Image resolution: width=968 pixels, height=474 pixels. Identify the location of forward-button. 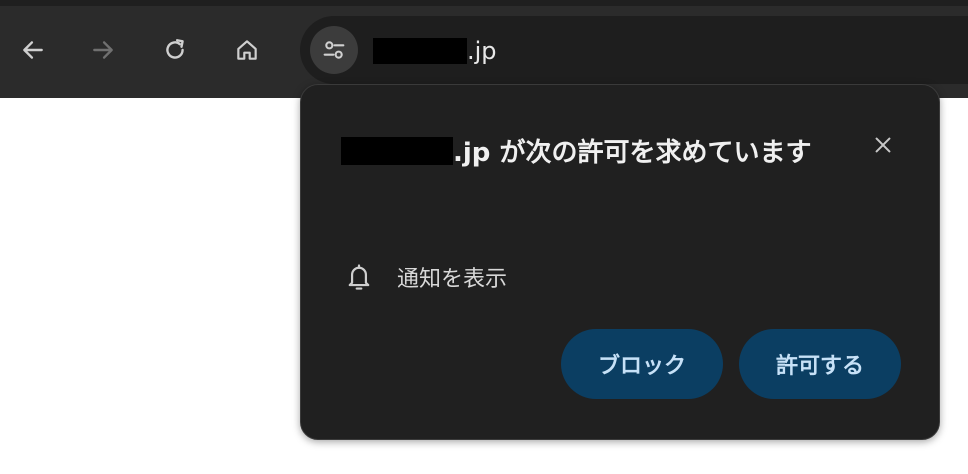
(103, 50).